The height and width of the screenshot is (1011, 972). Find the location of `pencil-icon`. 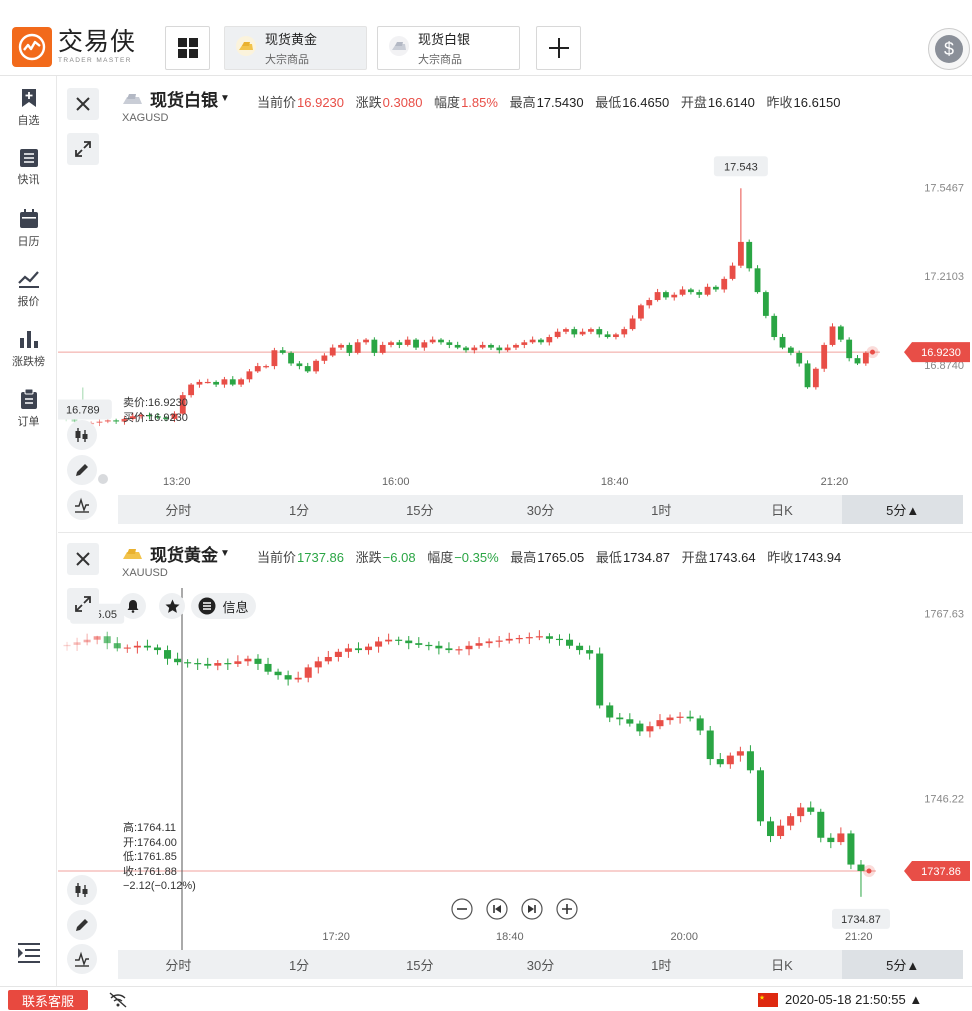

pencil-icon is located at coordinates (82, 470).